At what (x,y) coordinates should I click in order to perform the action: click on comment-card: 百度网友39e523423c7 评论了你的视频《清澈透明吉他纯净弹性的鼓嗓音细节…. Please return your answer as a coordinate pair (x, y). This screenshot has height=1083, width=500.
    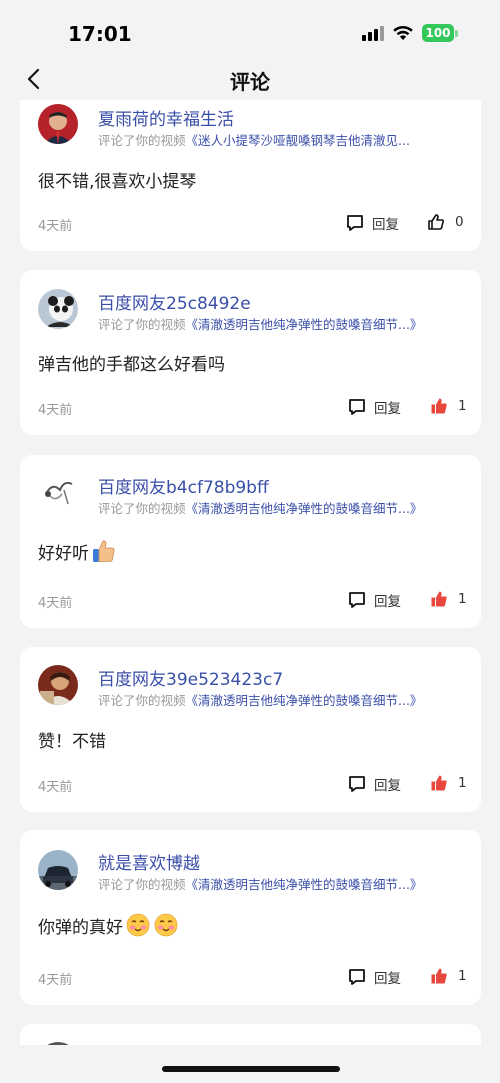
    Looking at the image, I should click on (250, 729).